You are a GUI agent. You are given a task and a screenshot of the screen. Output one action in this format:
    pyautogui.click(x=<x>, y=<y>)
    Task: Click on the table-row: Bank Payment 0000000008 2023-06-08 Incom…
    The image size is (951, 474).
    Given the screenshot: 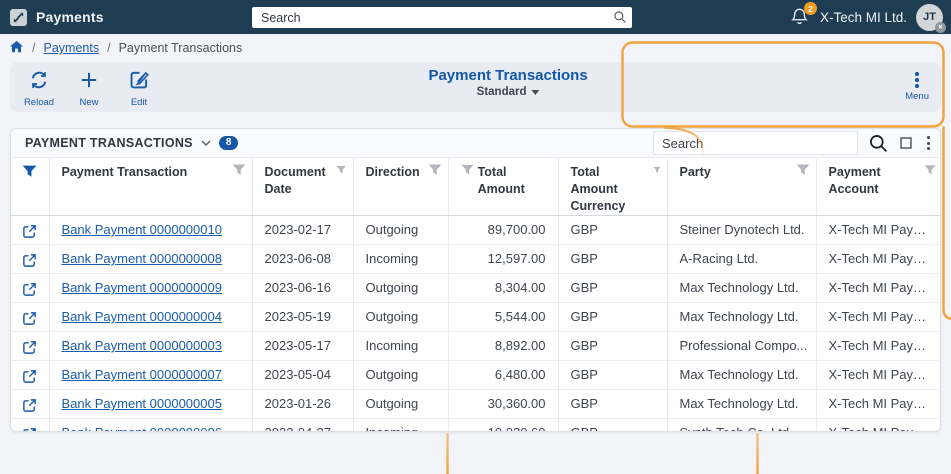 What is the action you would take?
    pyautogui.click(x=475, y=259)
    